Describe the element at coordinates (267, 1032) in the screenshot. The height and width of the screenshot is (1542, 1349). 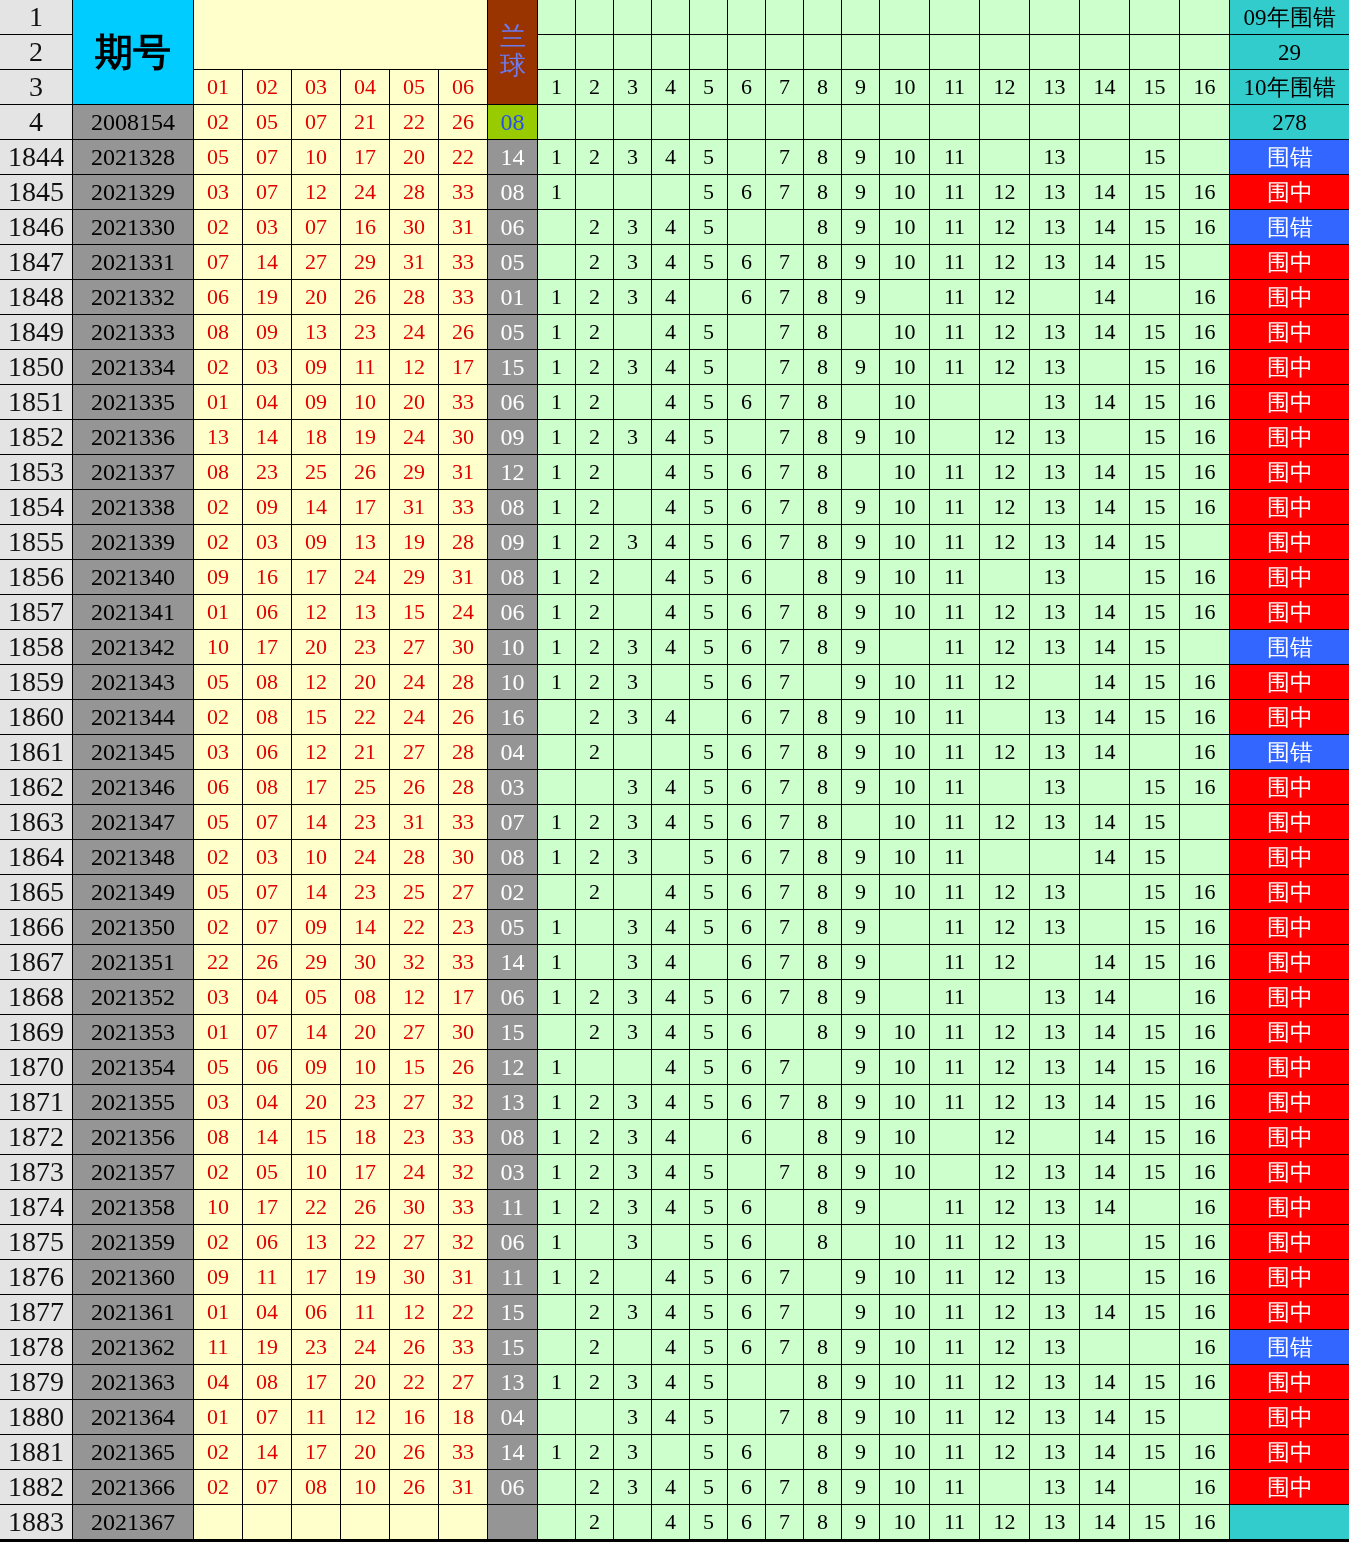
I see `table-cell: 07` at that location.